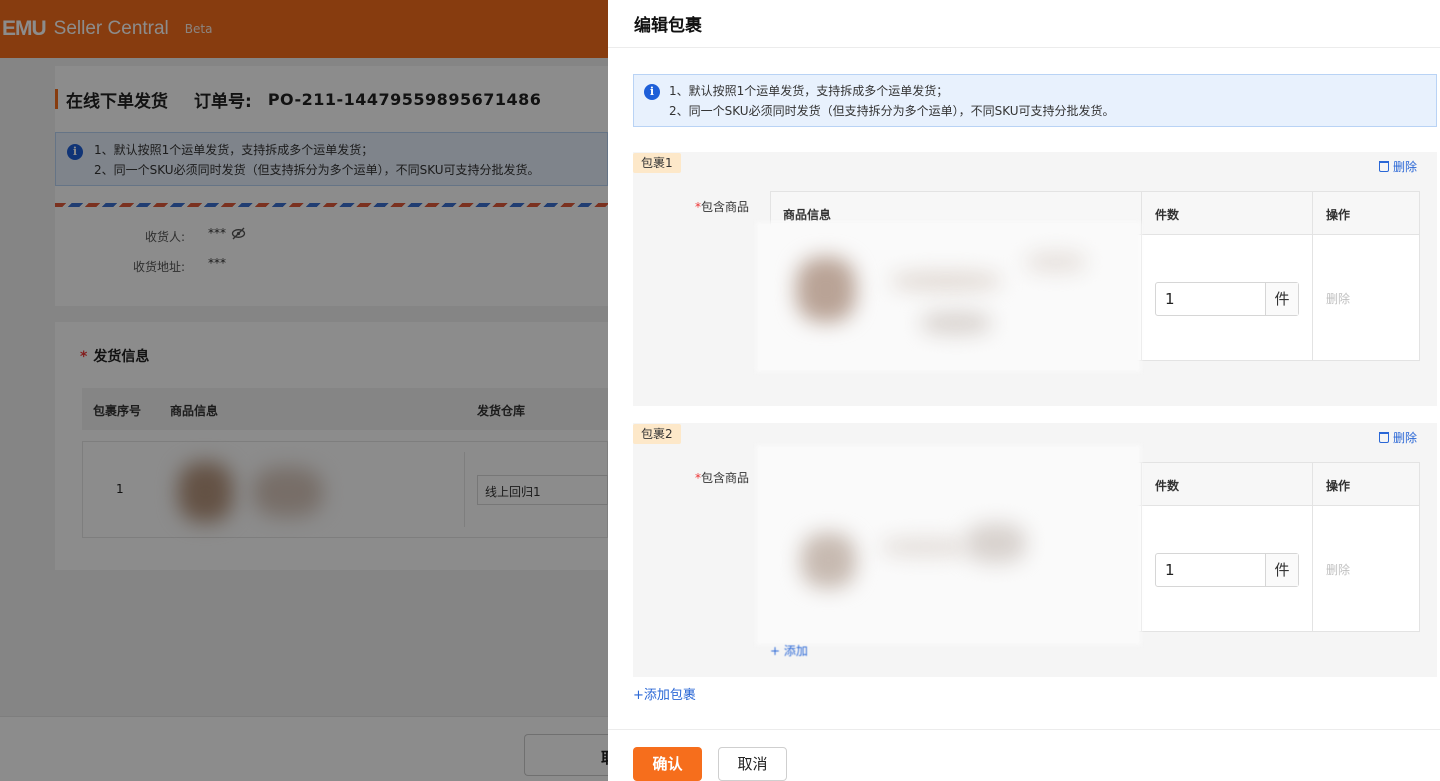 The height and width of the screenshot is (781, 1440). What do you see at coordinates (1088, 281) in the screenshot?
I see `goods-table: 商品信息 件数 操作 1 件 删除` at bounding box center [1088, 281].